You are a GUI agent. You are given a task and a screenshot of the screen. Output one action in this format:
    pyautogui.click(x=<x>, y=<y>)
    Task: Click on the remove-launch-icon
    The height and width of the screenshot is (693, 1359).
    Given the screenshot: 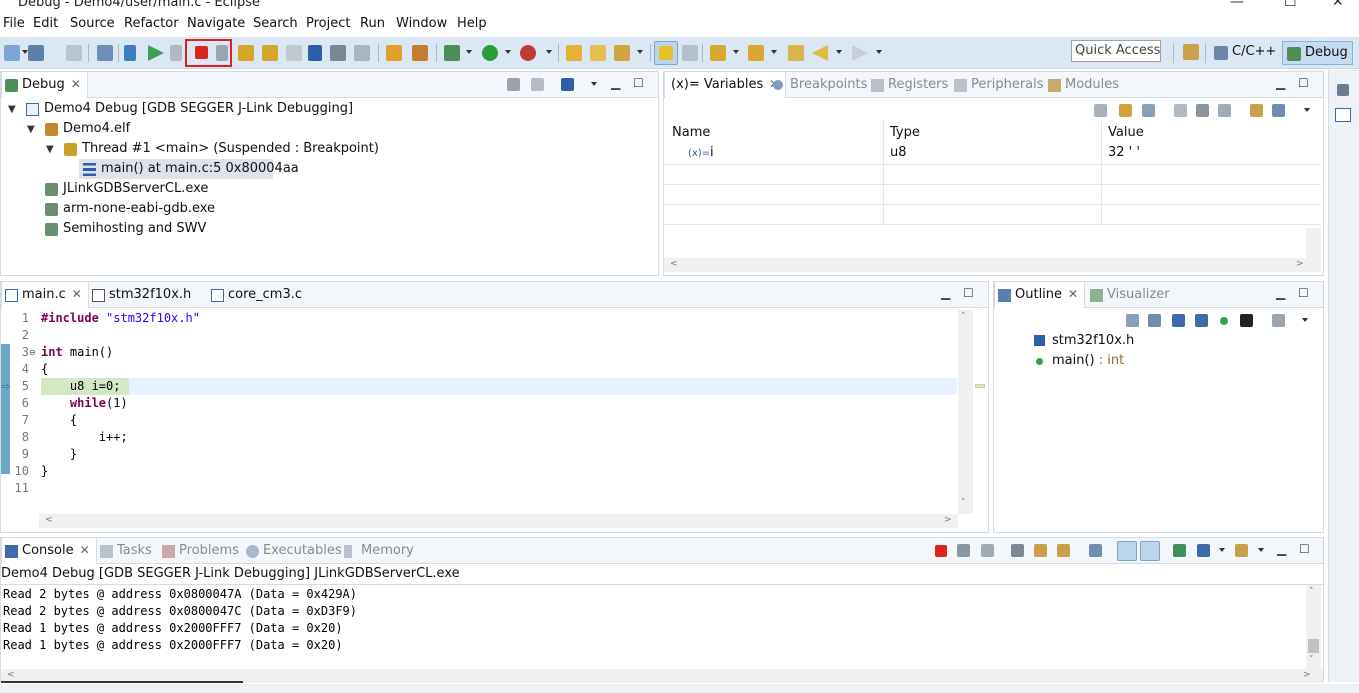 What is the action you would take?
    pyautogui.click(x=963, y=550)
    